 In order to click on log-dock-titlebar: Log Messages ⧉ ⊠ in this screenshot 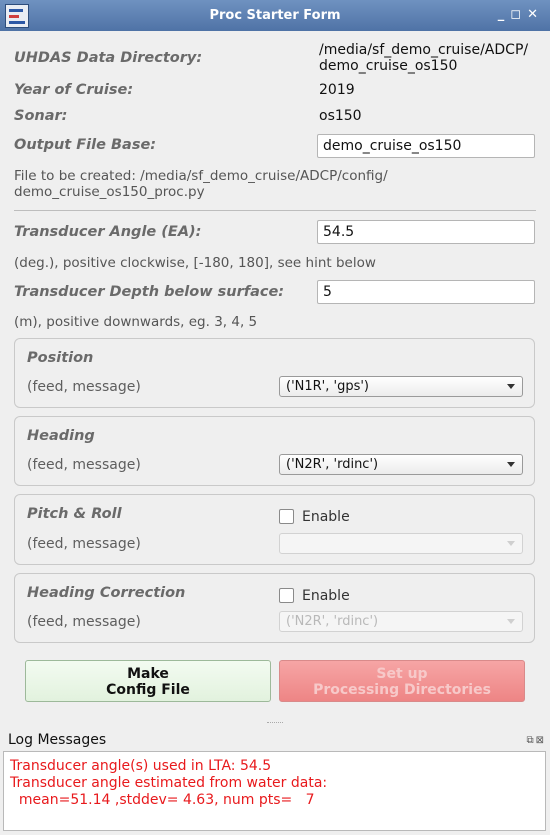, I will do `click(275, 740)`.